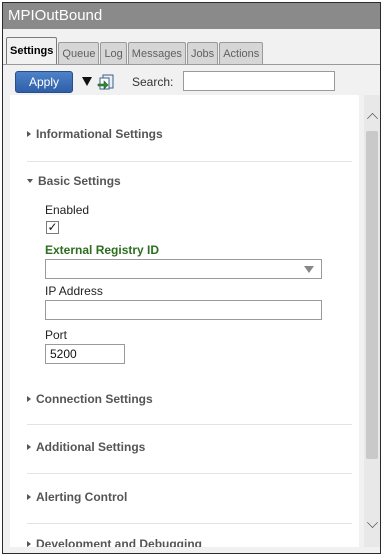 The height and width of the screenshot is (556, 383). What do you see at coordinates (32, 50) in the screenshot?
I see `tab-settings: Settings` at bounding box center [32, 50].